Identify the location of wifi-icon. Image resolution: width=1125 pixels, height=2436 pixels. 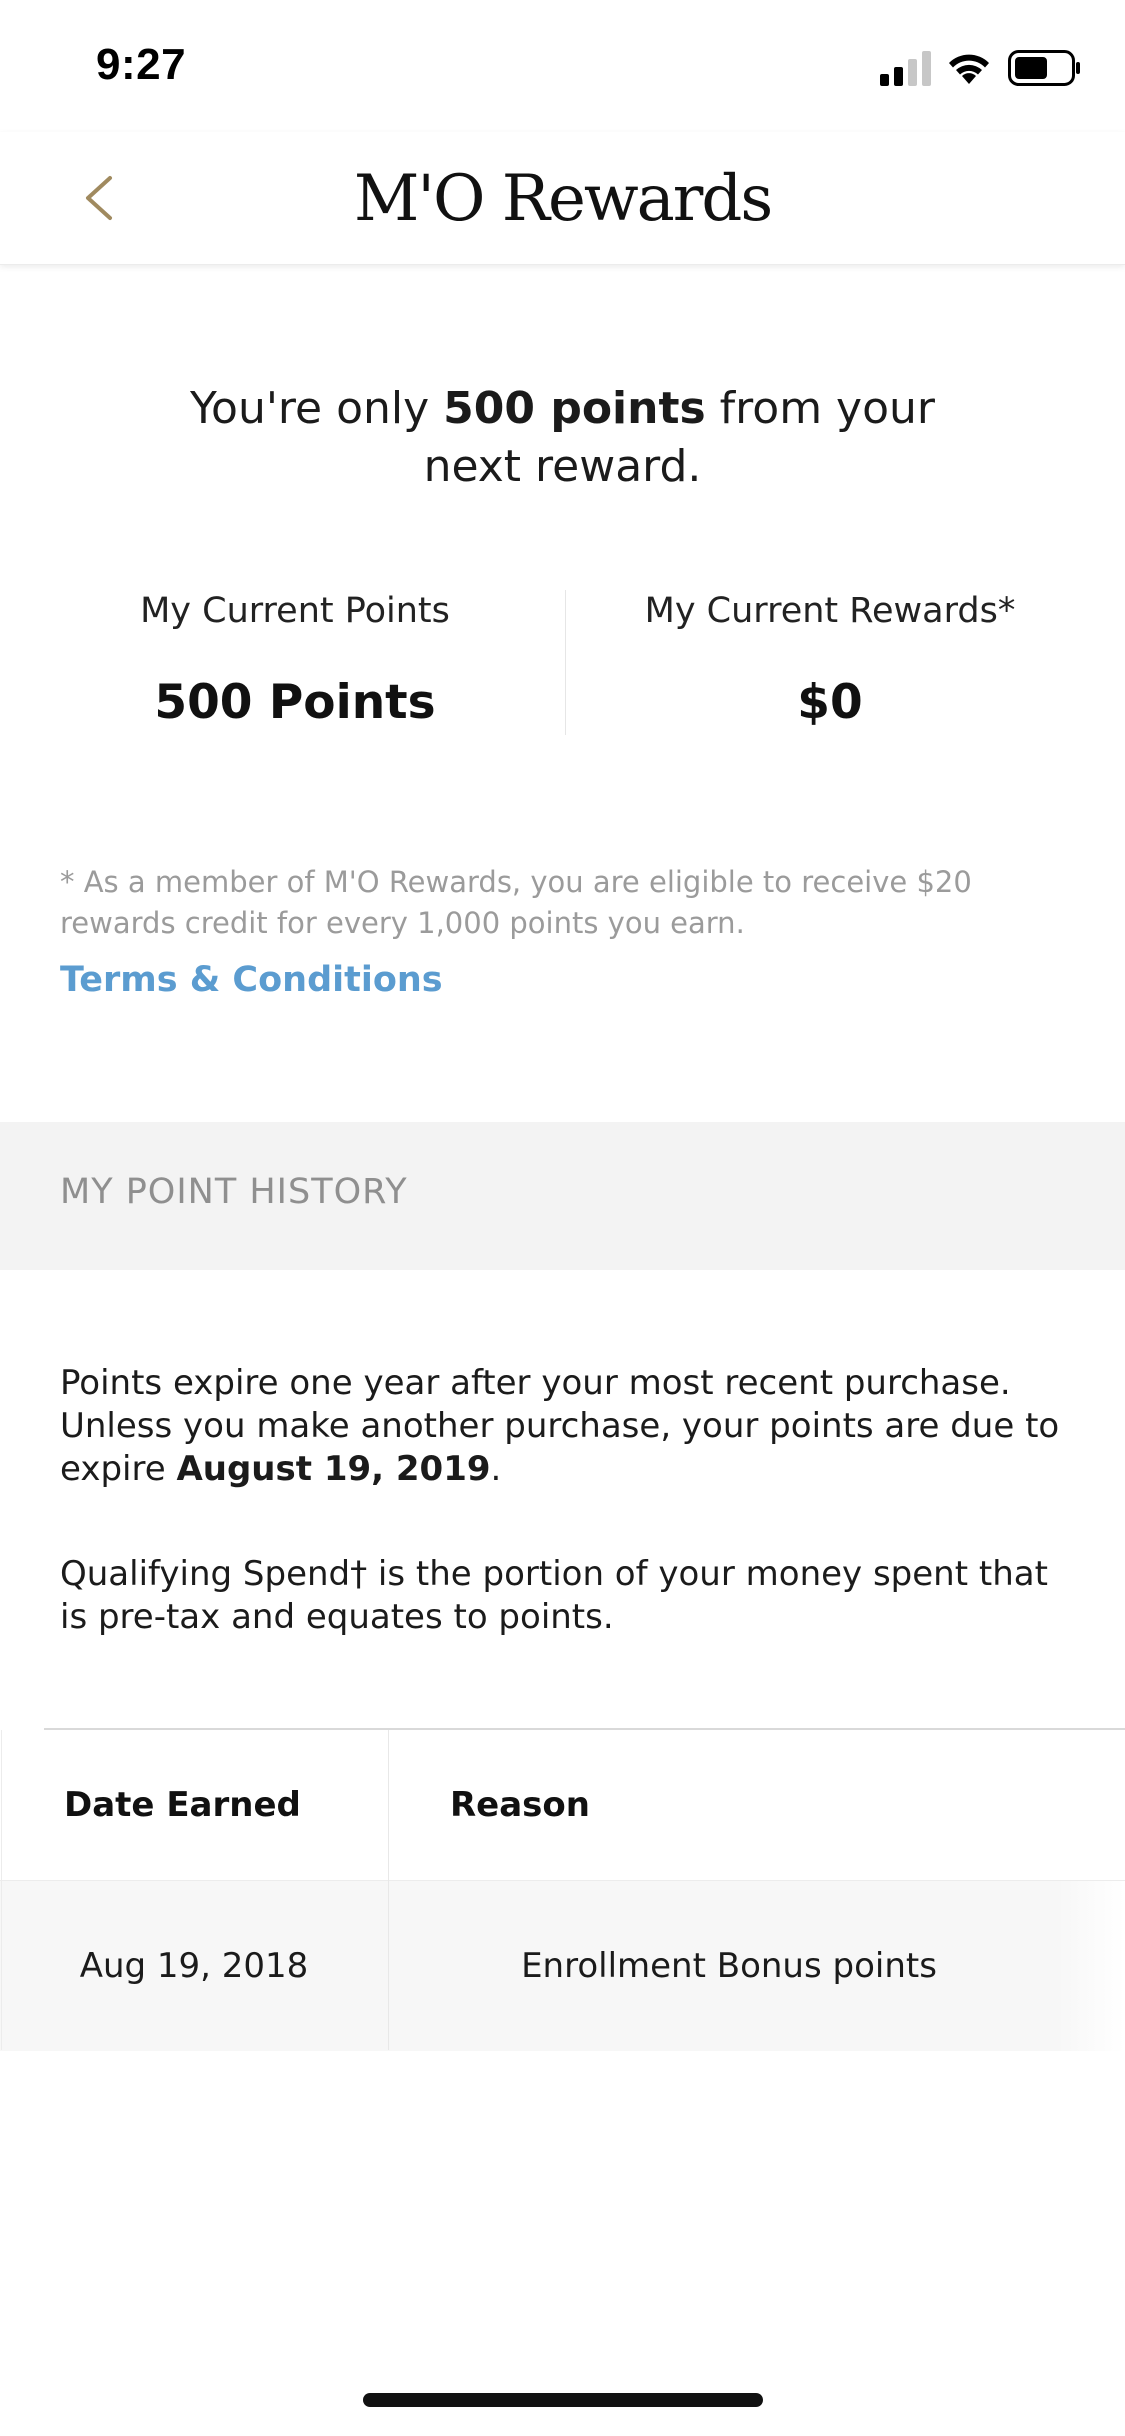
(969, 69).